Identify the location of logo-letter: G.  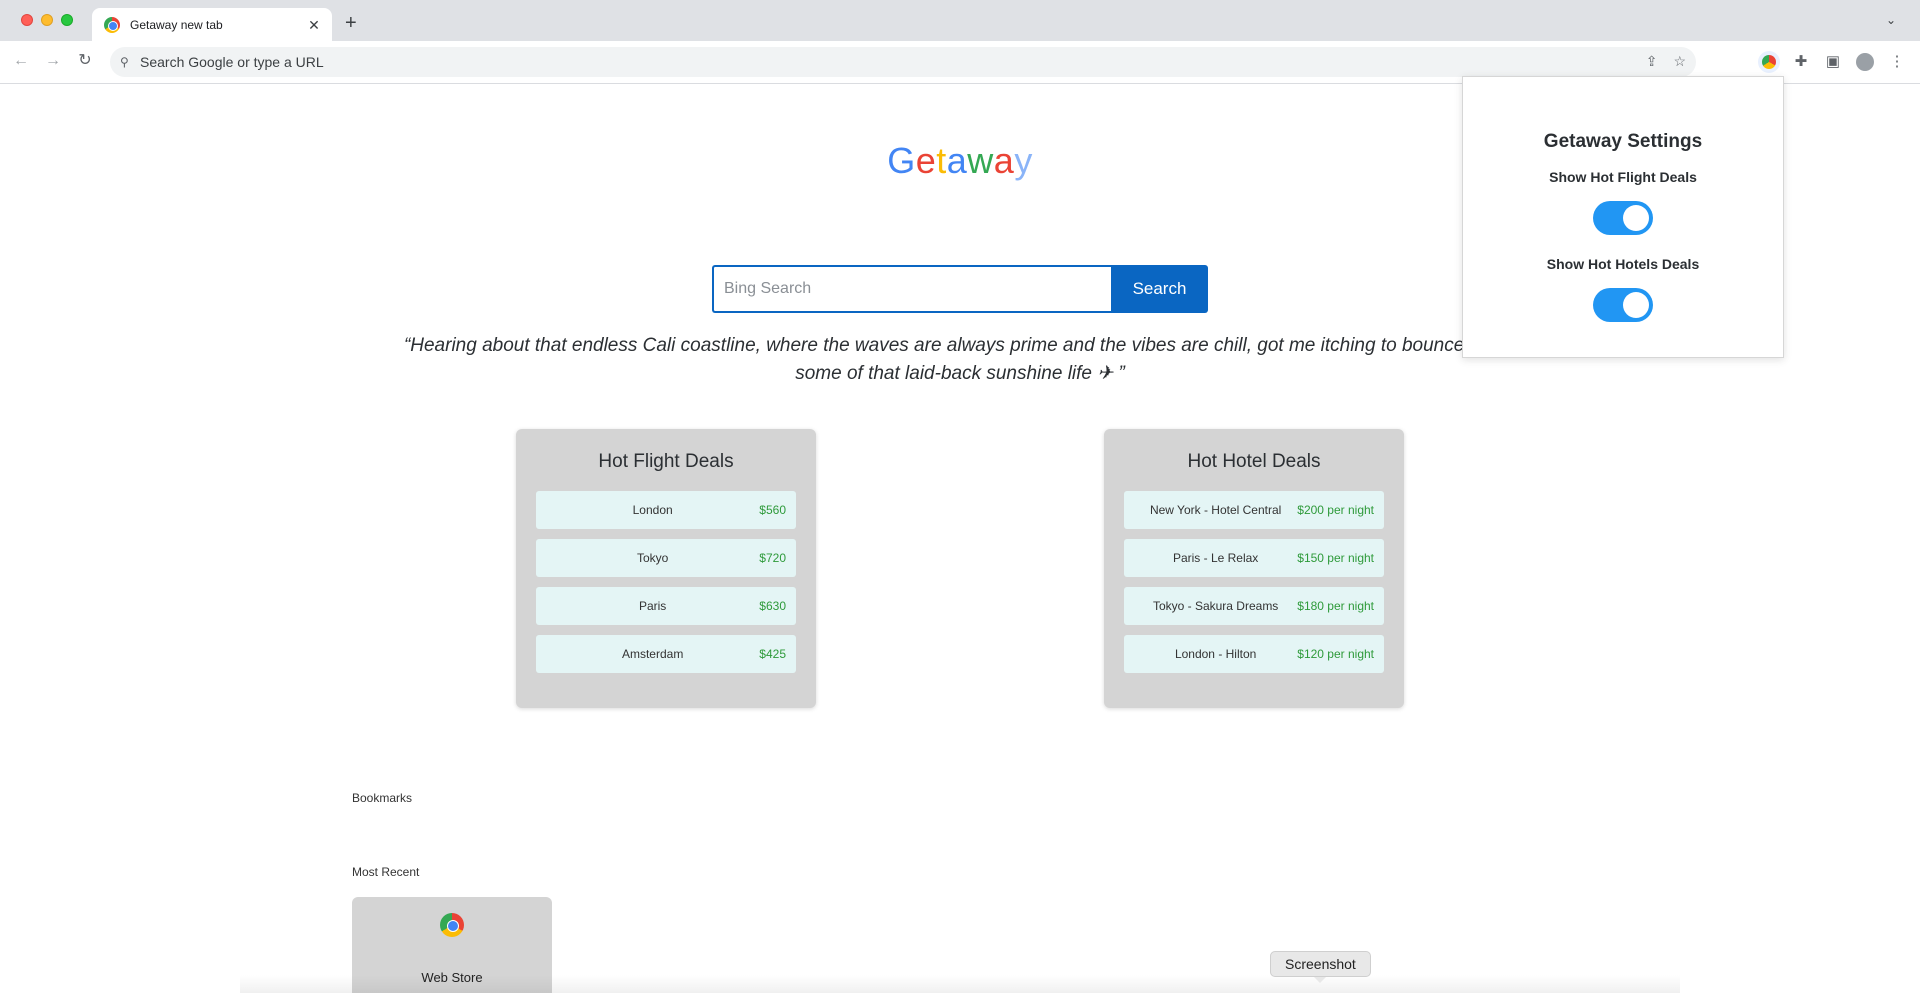
(901, 160).